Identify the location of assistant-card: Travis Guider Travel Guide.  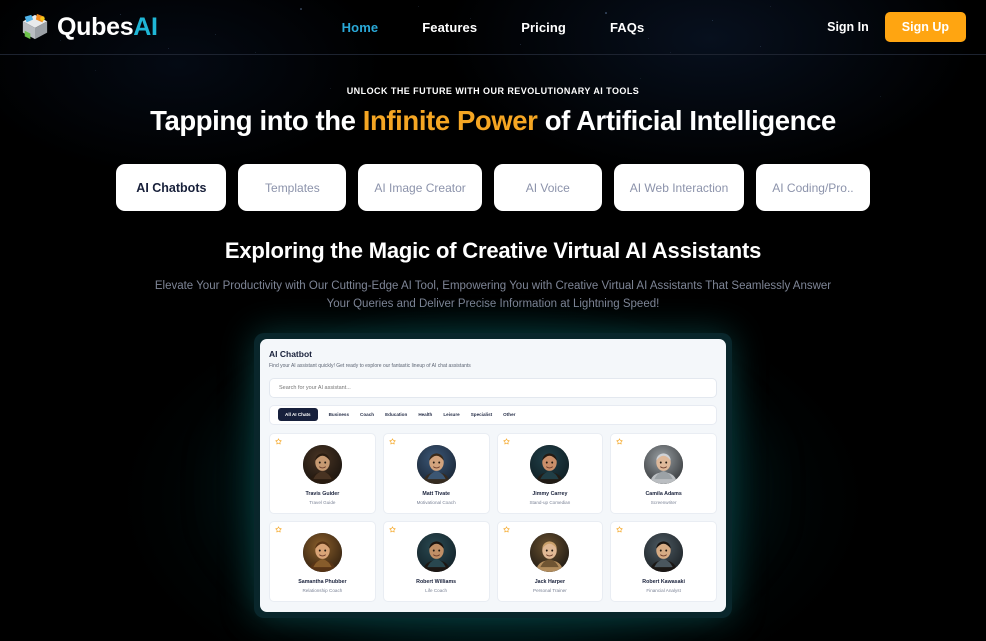
(322, 473).